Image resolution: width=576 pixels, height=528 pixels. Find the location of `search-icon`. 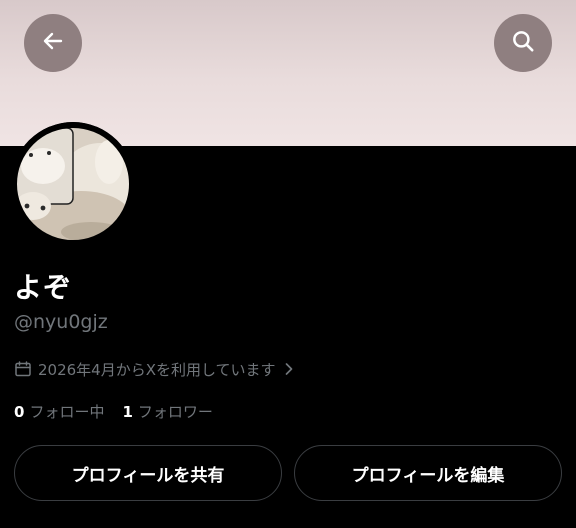

search-icon is located at coordinates (523, 43).